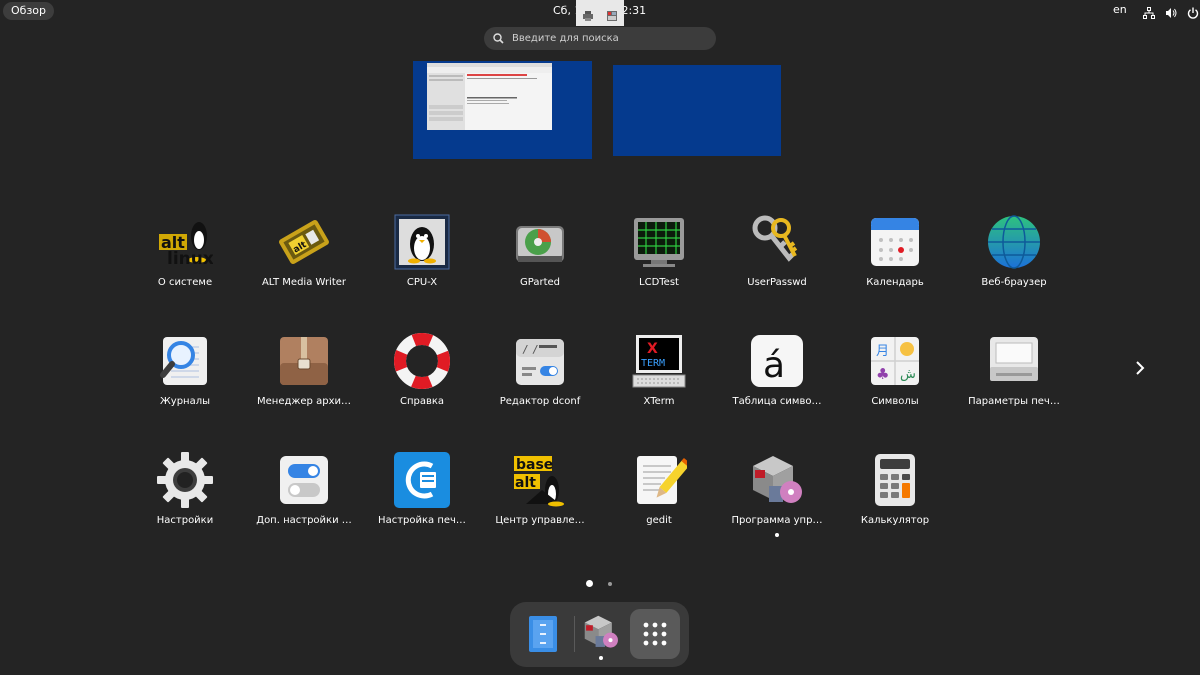  Describe the element at coordinates (422, 282) in the screenshot. I see `app-label: CPU-X` at that location.